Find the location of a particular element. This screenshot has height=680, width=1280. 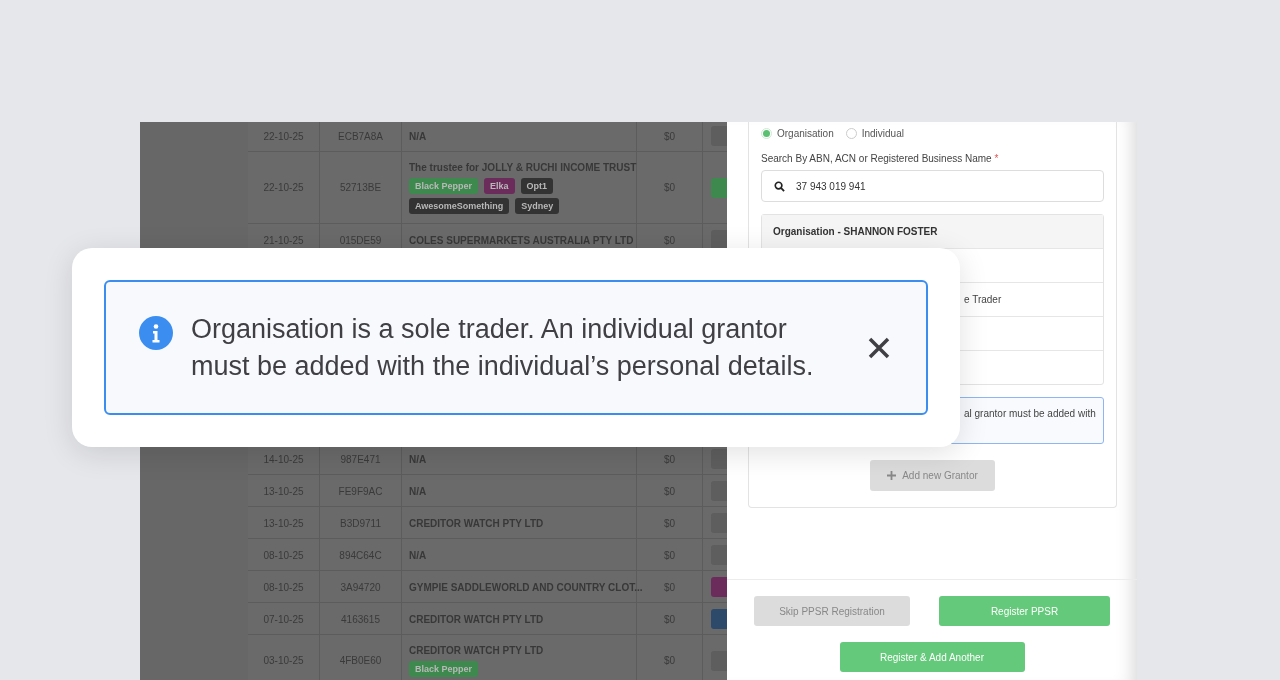

tag: Opt1 is located at coordinates (537, 185).